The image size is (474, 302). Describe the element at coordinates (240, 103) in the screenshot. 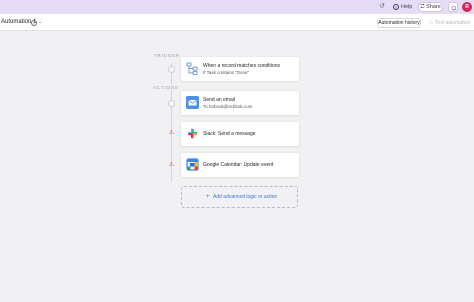

I see `email-action-card: Send an email To bnbnuk@scbbok.com` at that location.